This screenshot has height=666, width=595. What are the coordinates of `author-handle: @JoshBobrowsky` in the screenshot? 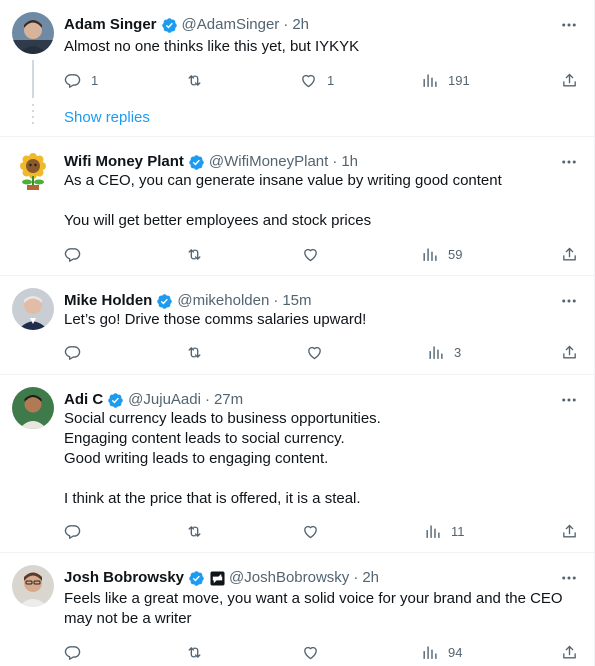 It's located at (289, 578).